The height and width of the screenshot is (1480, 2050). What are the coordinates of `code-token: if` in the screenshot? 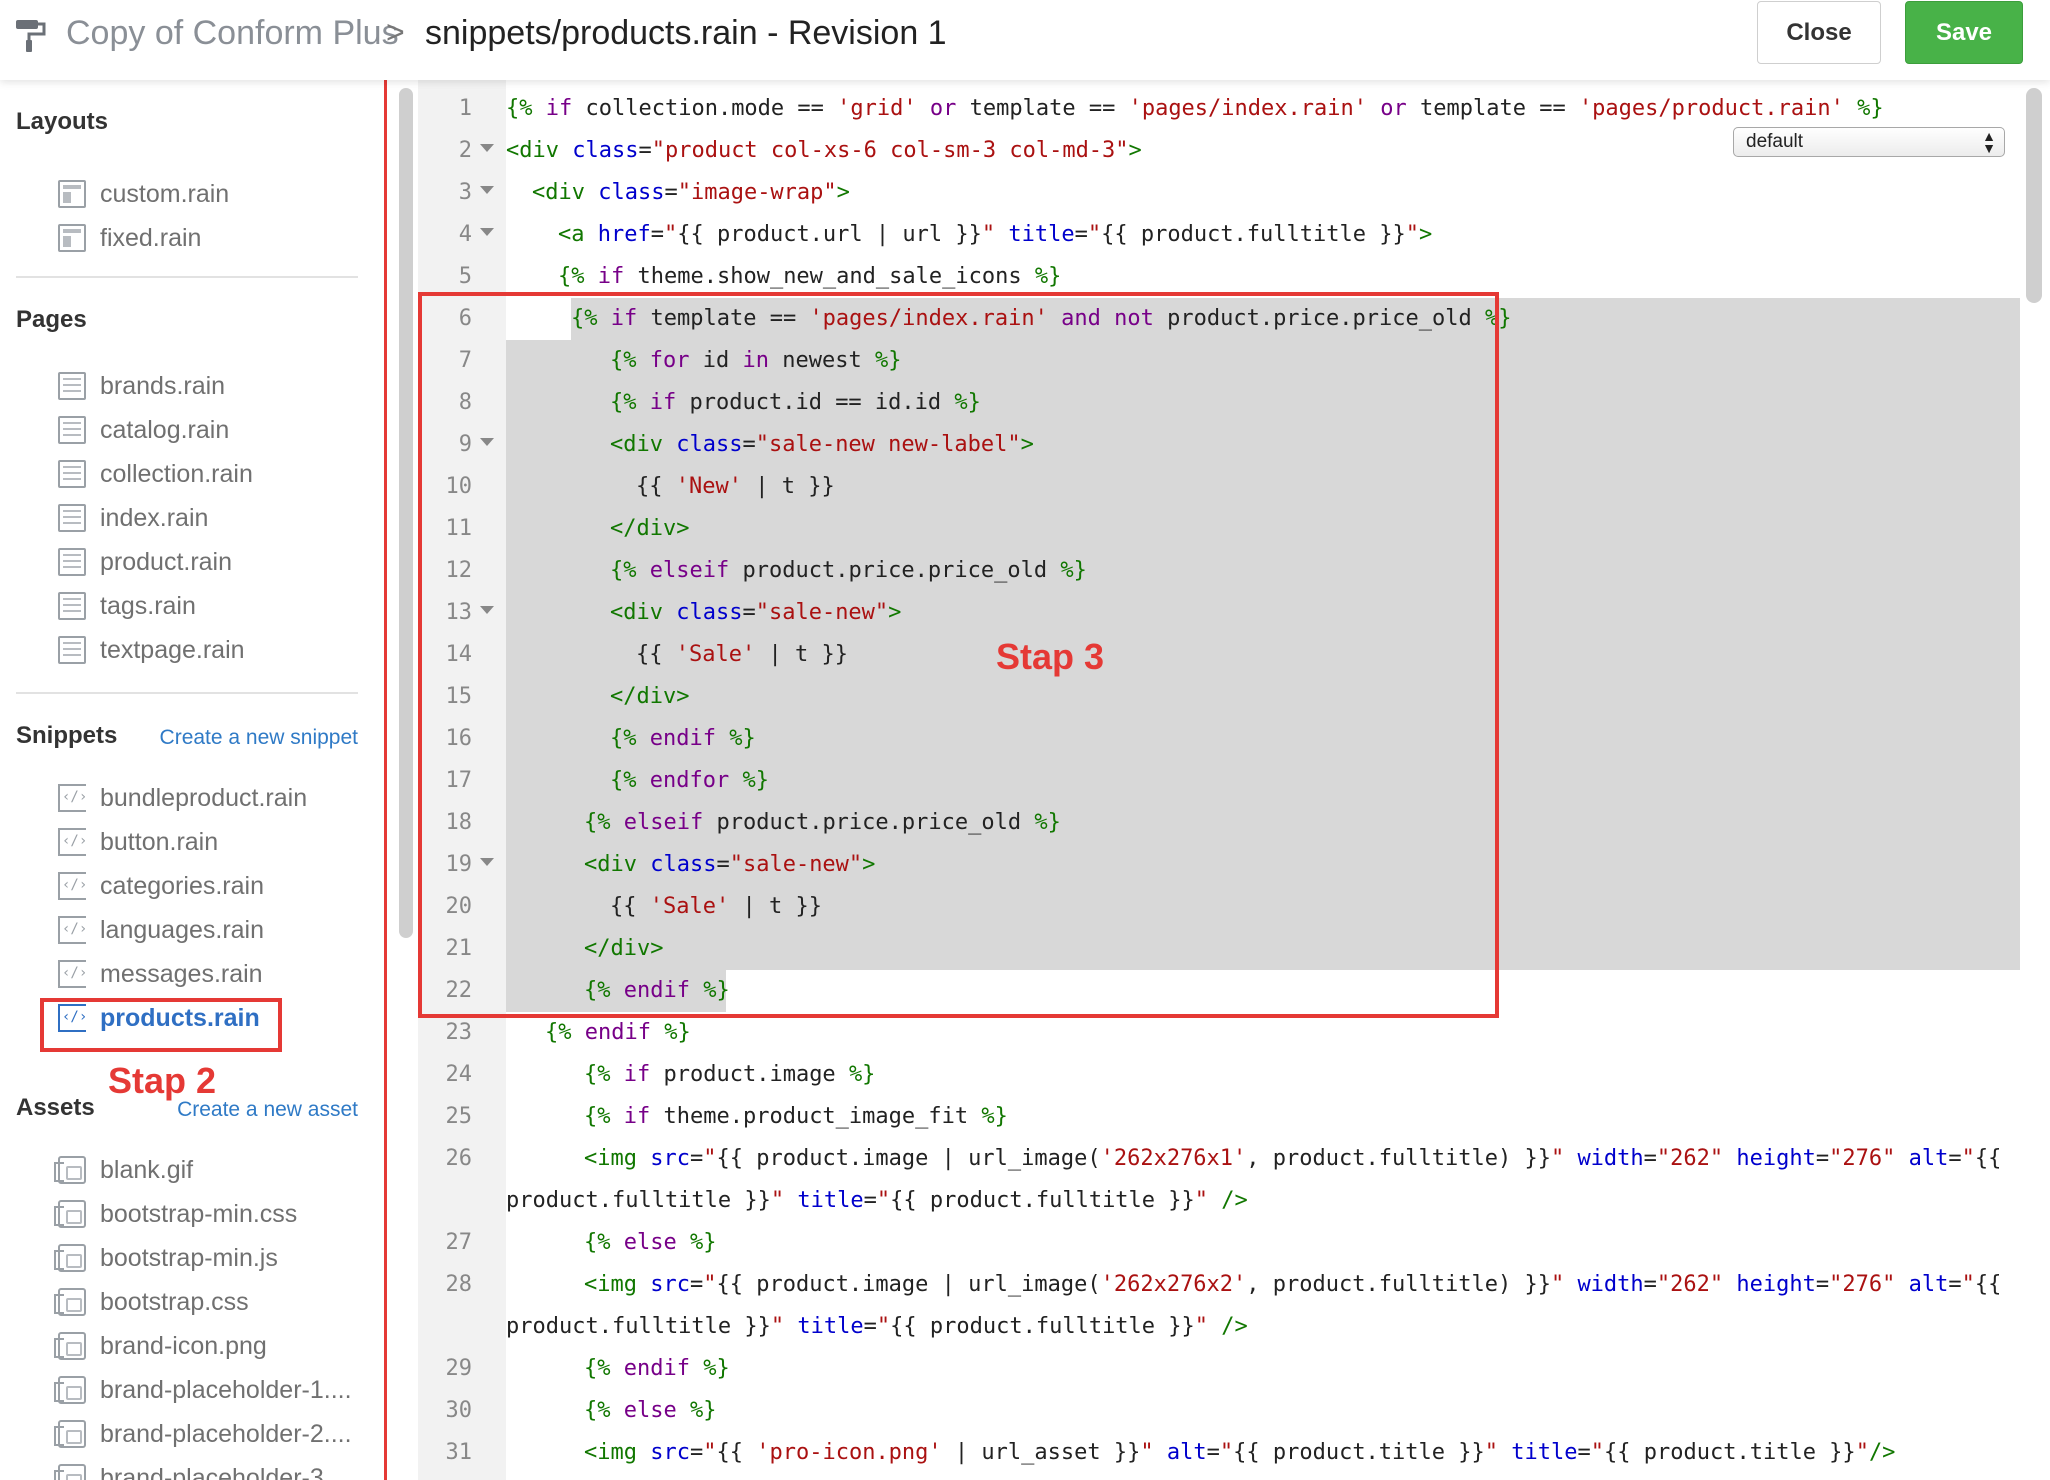 It's located at (637, 1116).